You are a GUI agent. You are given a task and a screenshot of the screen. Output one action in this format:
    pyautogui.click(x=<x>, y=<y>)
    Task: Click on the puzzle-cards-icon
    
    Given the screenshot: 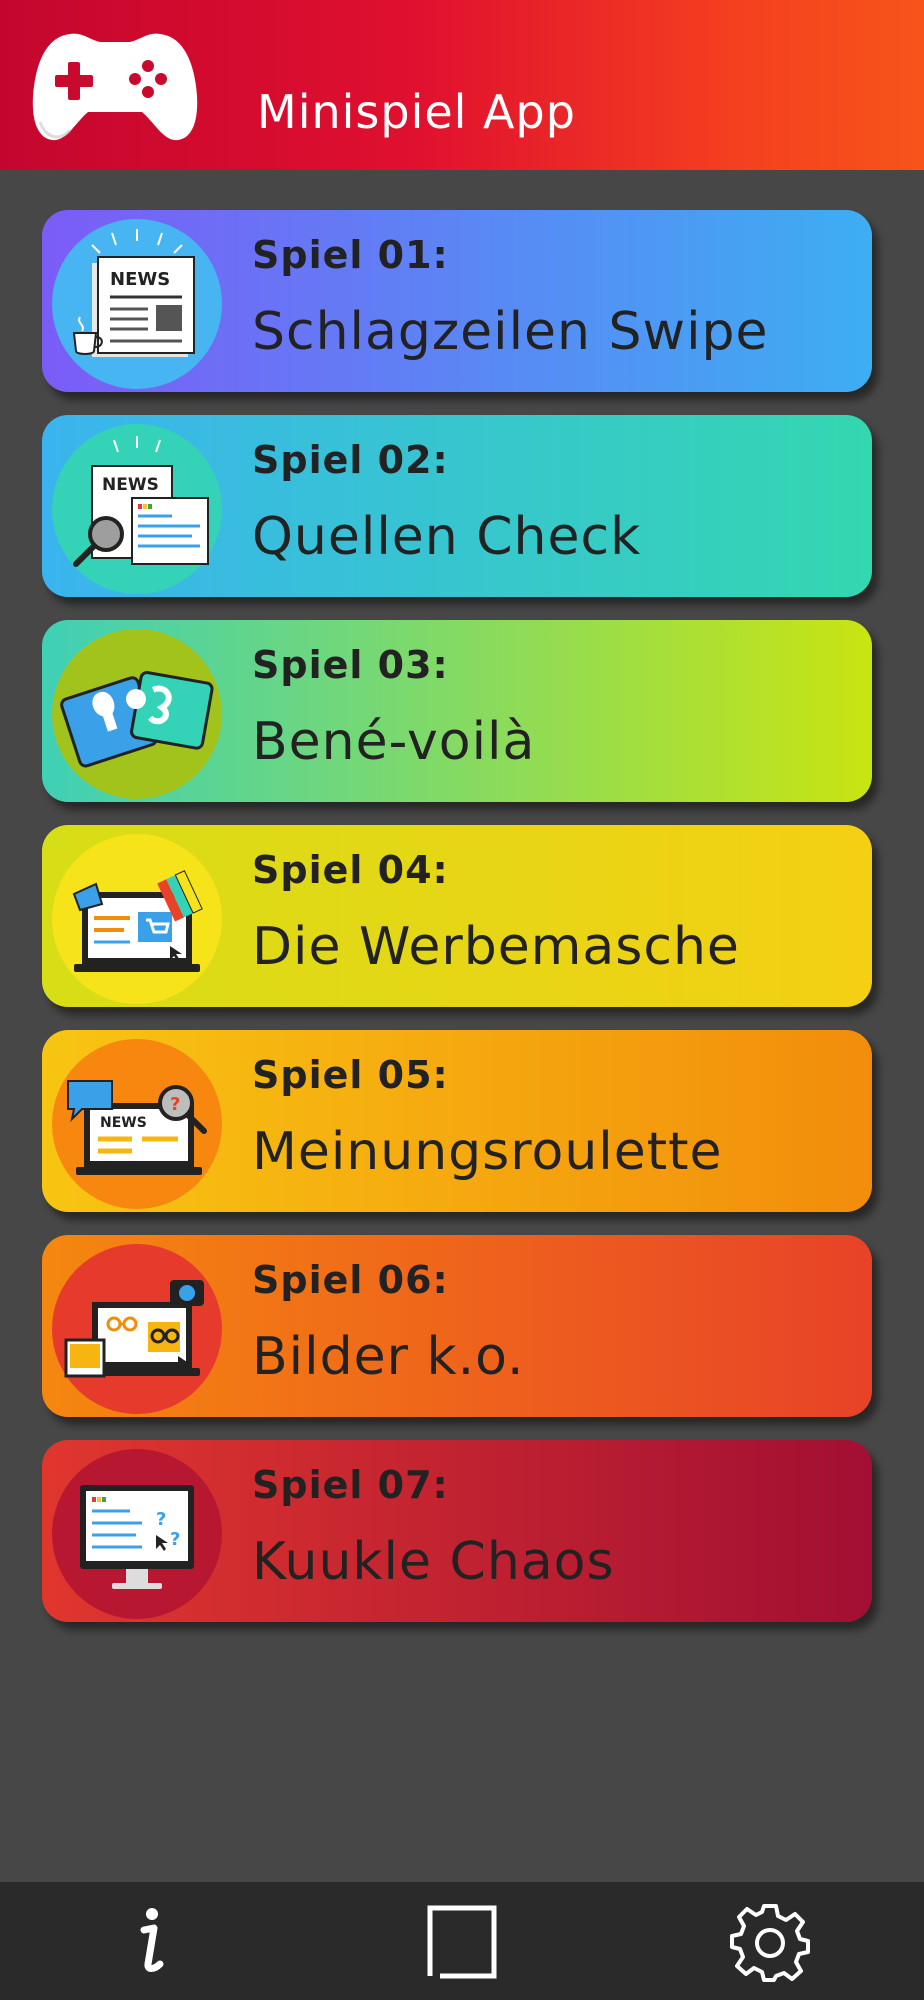 What is the action you would take?
    pyautogui.click(x=137, y=714)
    